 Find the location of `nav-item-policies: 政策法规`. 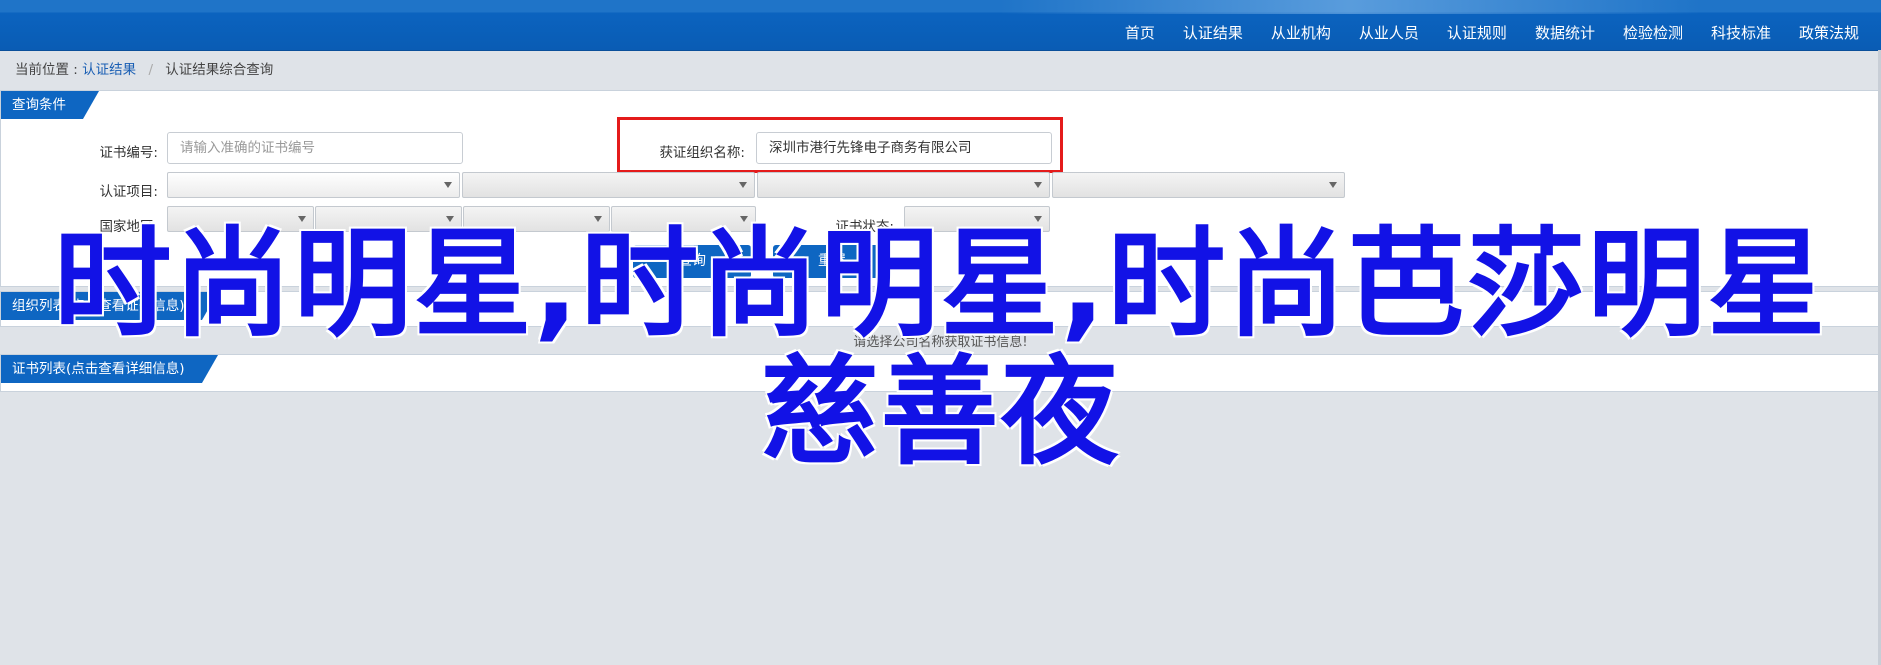

nav-item-policies: 政策法规 is located at coordinates (1829, 33).